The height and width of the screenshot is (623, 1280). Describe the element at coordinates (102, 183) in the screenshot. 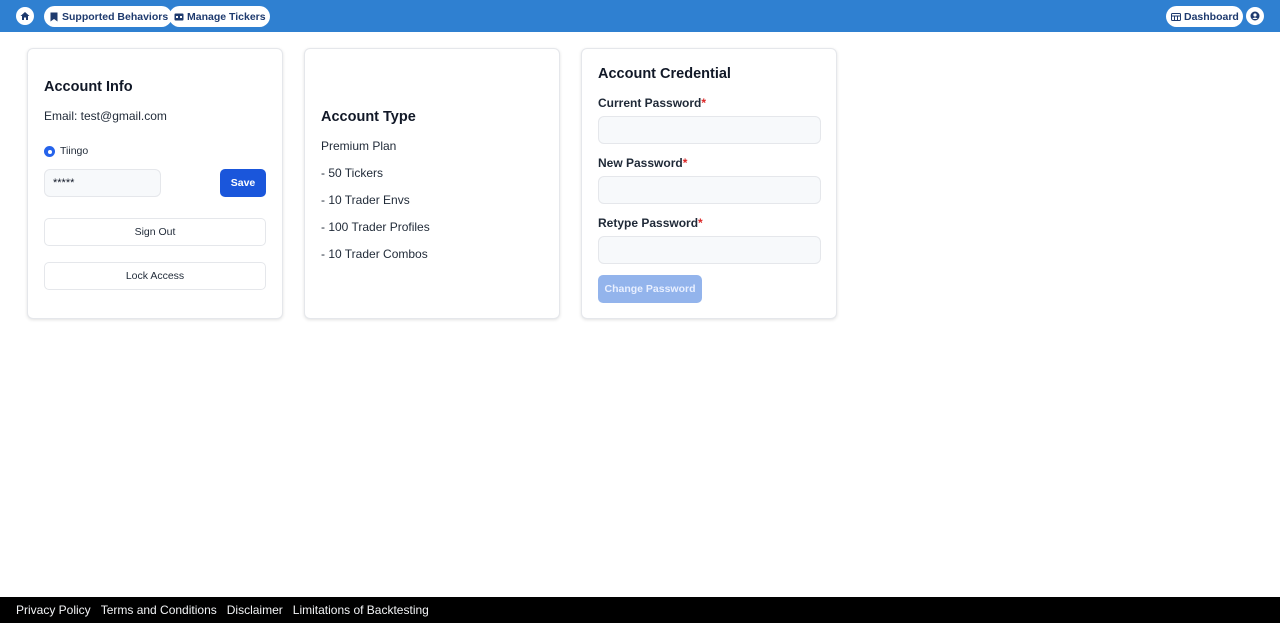

I see `api-key-input` at that location.